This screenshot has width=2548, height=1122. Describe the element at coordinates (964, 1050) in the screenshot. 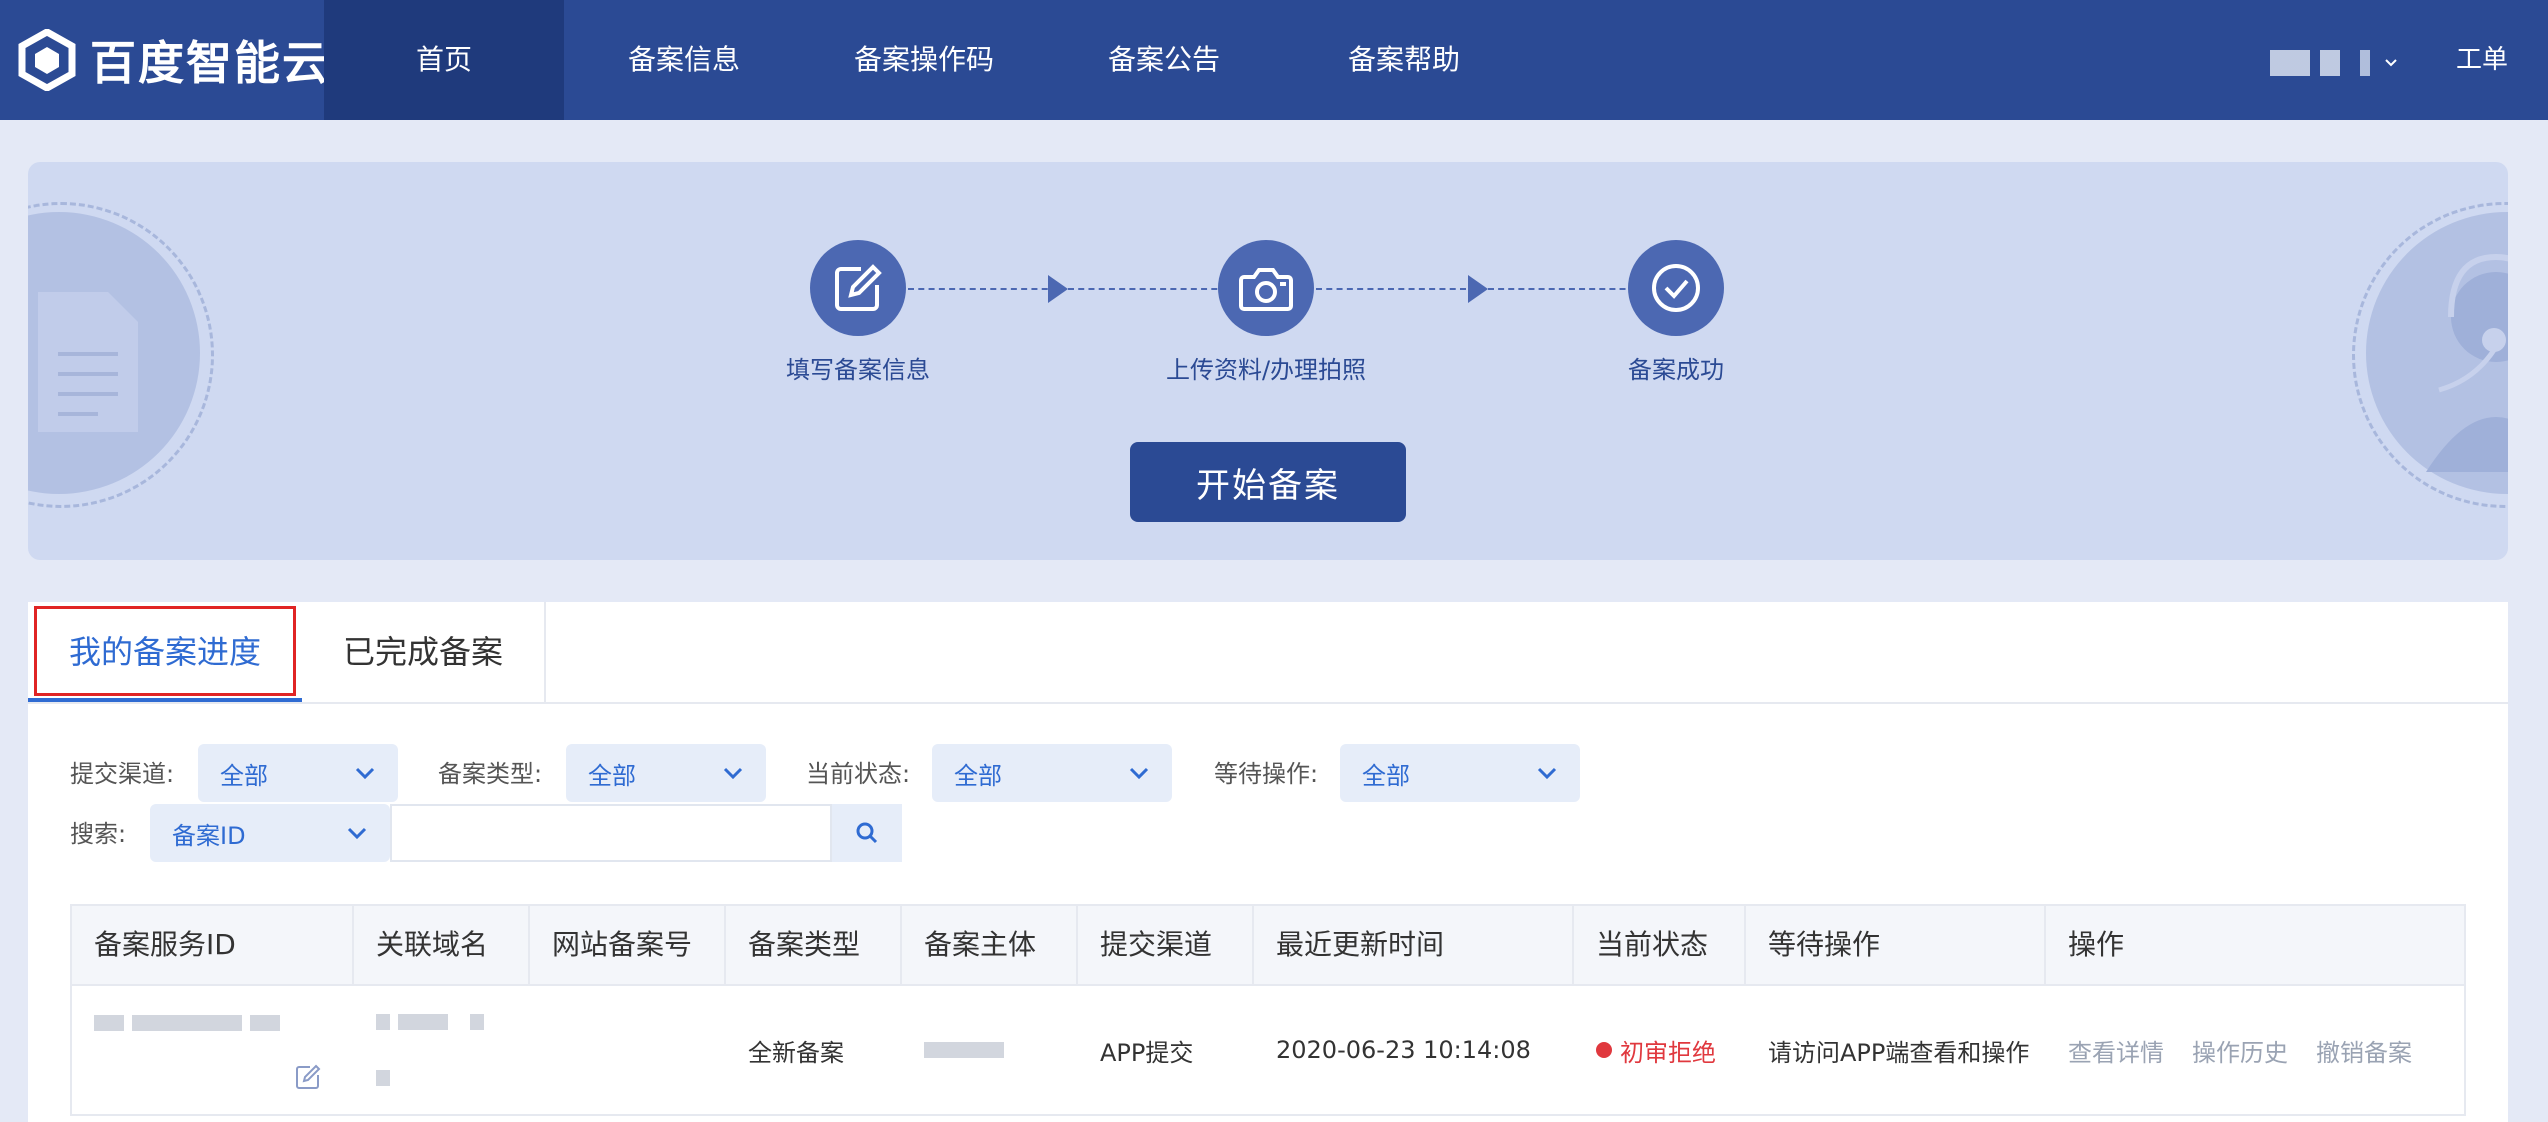

I see `subject-blurred` at that location.